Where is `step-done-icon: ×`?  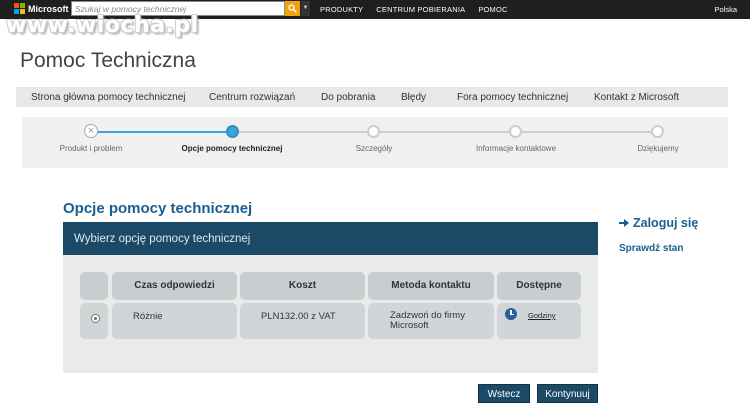 step-done-icon: × is located at coordinates (91, 131).